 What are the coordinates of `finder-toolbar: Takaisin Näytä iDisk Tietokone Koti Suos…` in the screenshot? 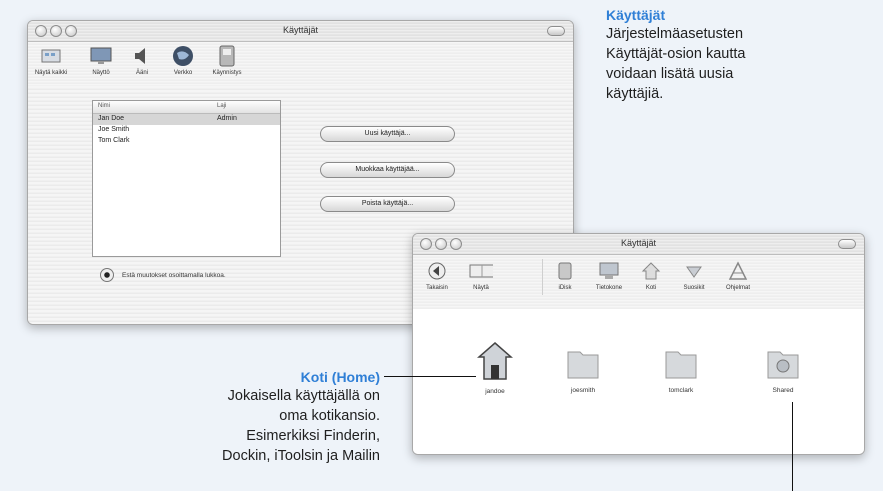 It's located at (638, 282).